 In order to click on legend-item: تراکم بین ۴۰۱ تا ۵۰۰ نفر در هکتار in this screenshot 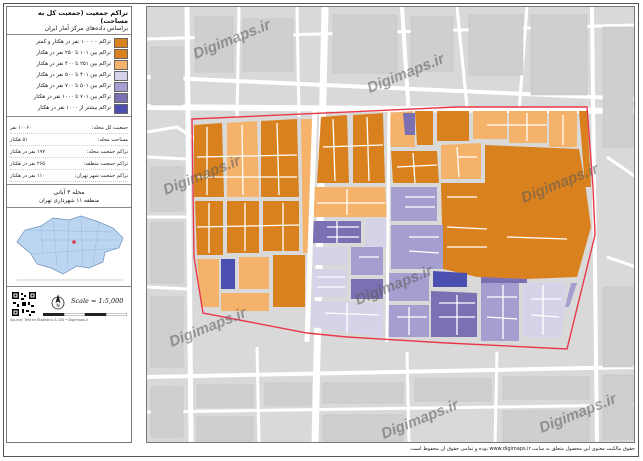, I will do `click(69, 75)`.